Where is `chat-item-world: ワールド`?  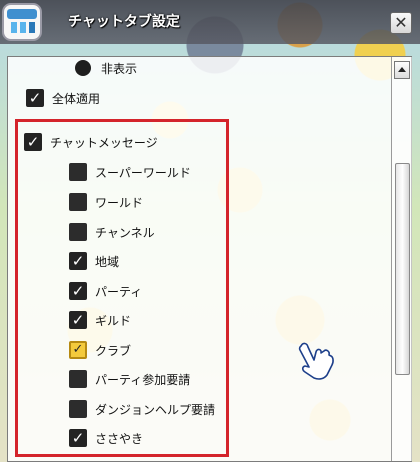
chat-item-world: ワールド is located at coordinates (106, 202).